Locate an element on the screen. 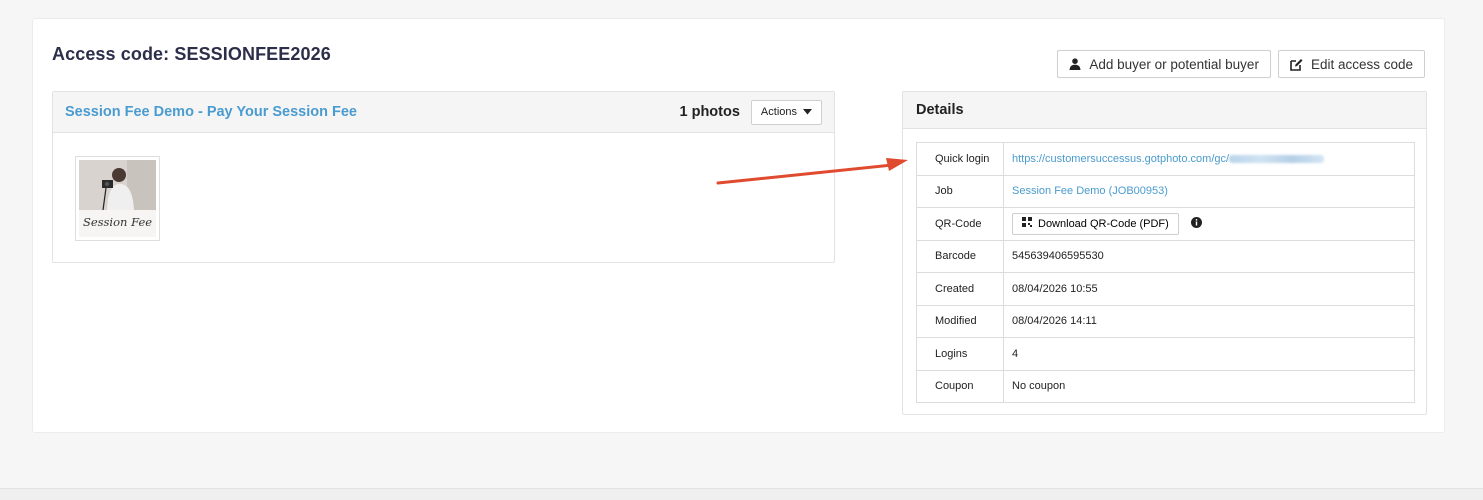  actions-label: Actions is located at coordinates (778, 112).